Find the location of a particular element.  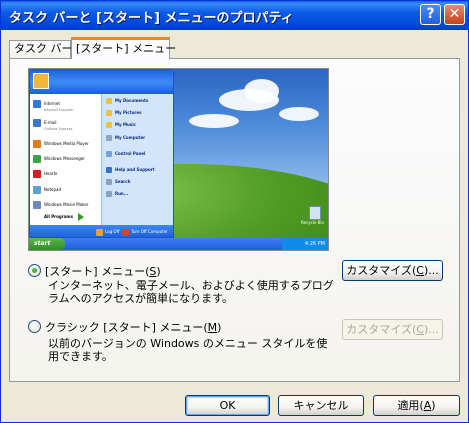

log-off-item: Log Off is located at coordinates (107, 232).